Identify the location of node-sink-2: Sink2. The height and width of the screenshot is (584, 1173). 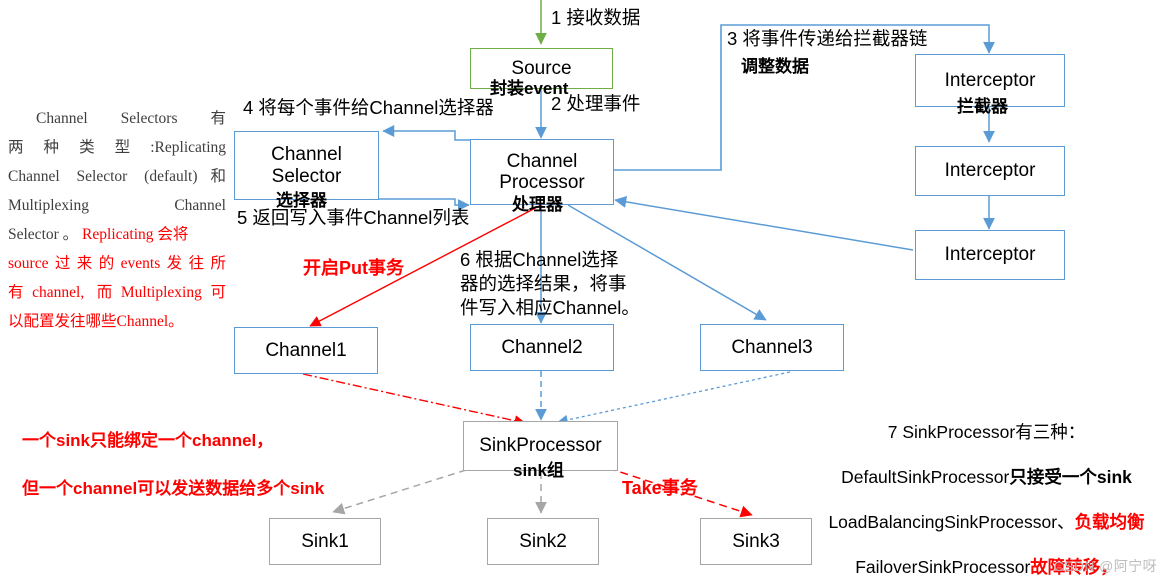
(543, 541).